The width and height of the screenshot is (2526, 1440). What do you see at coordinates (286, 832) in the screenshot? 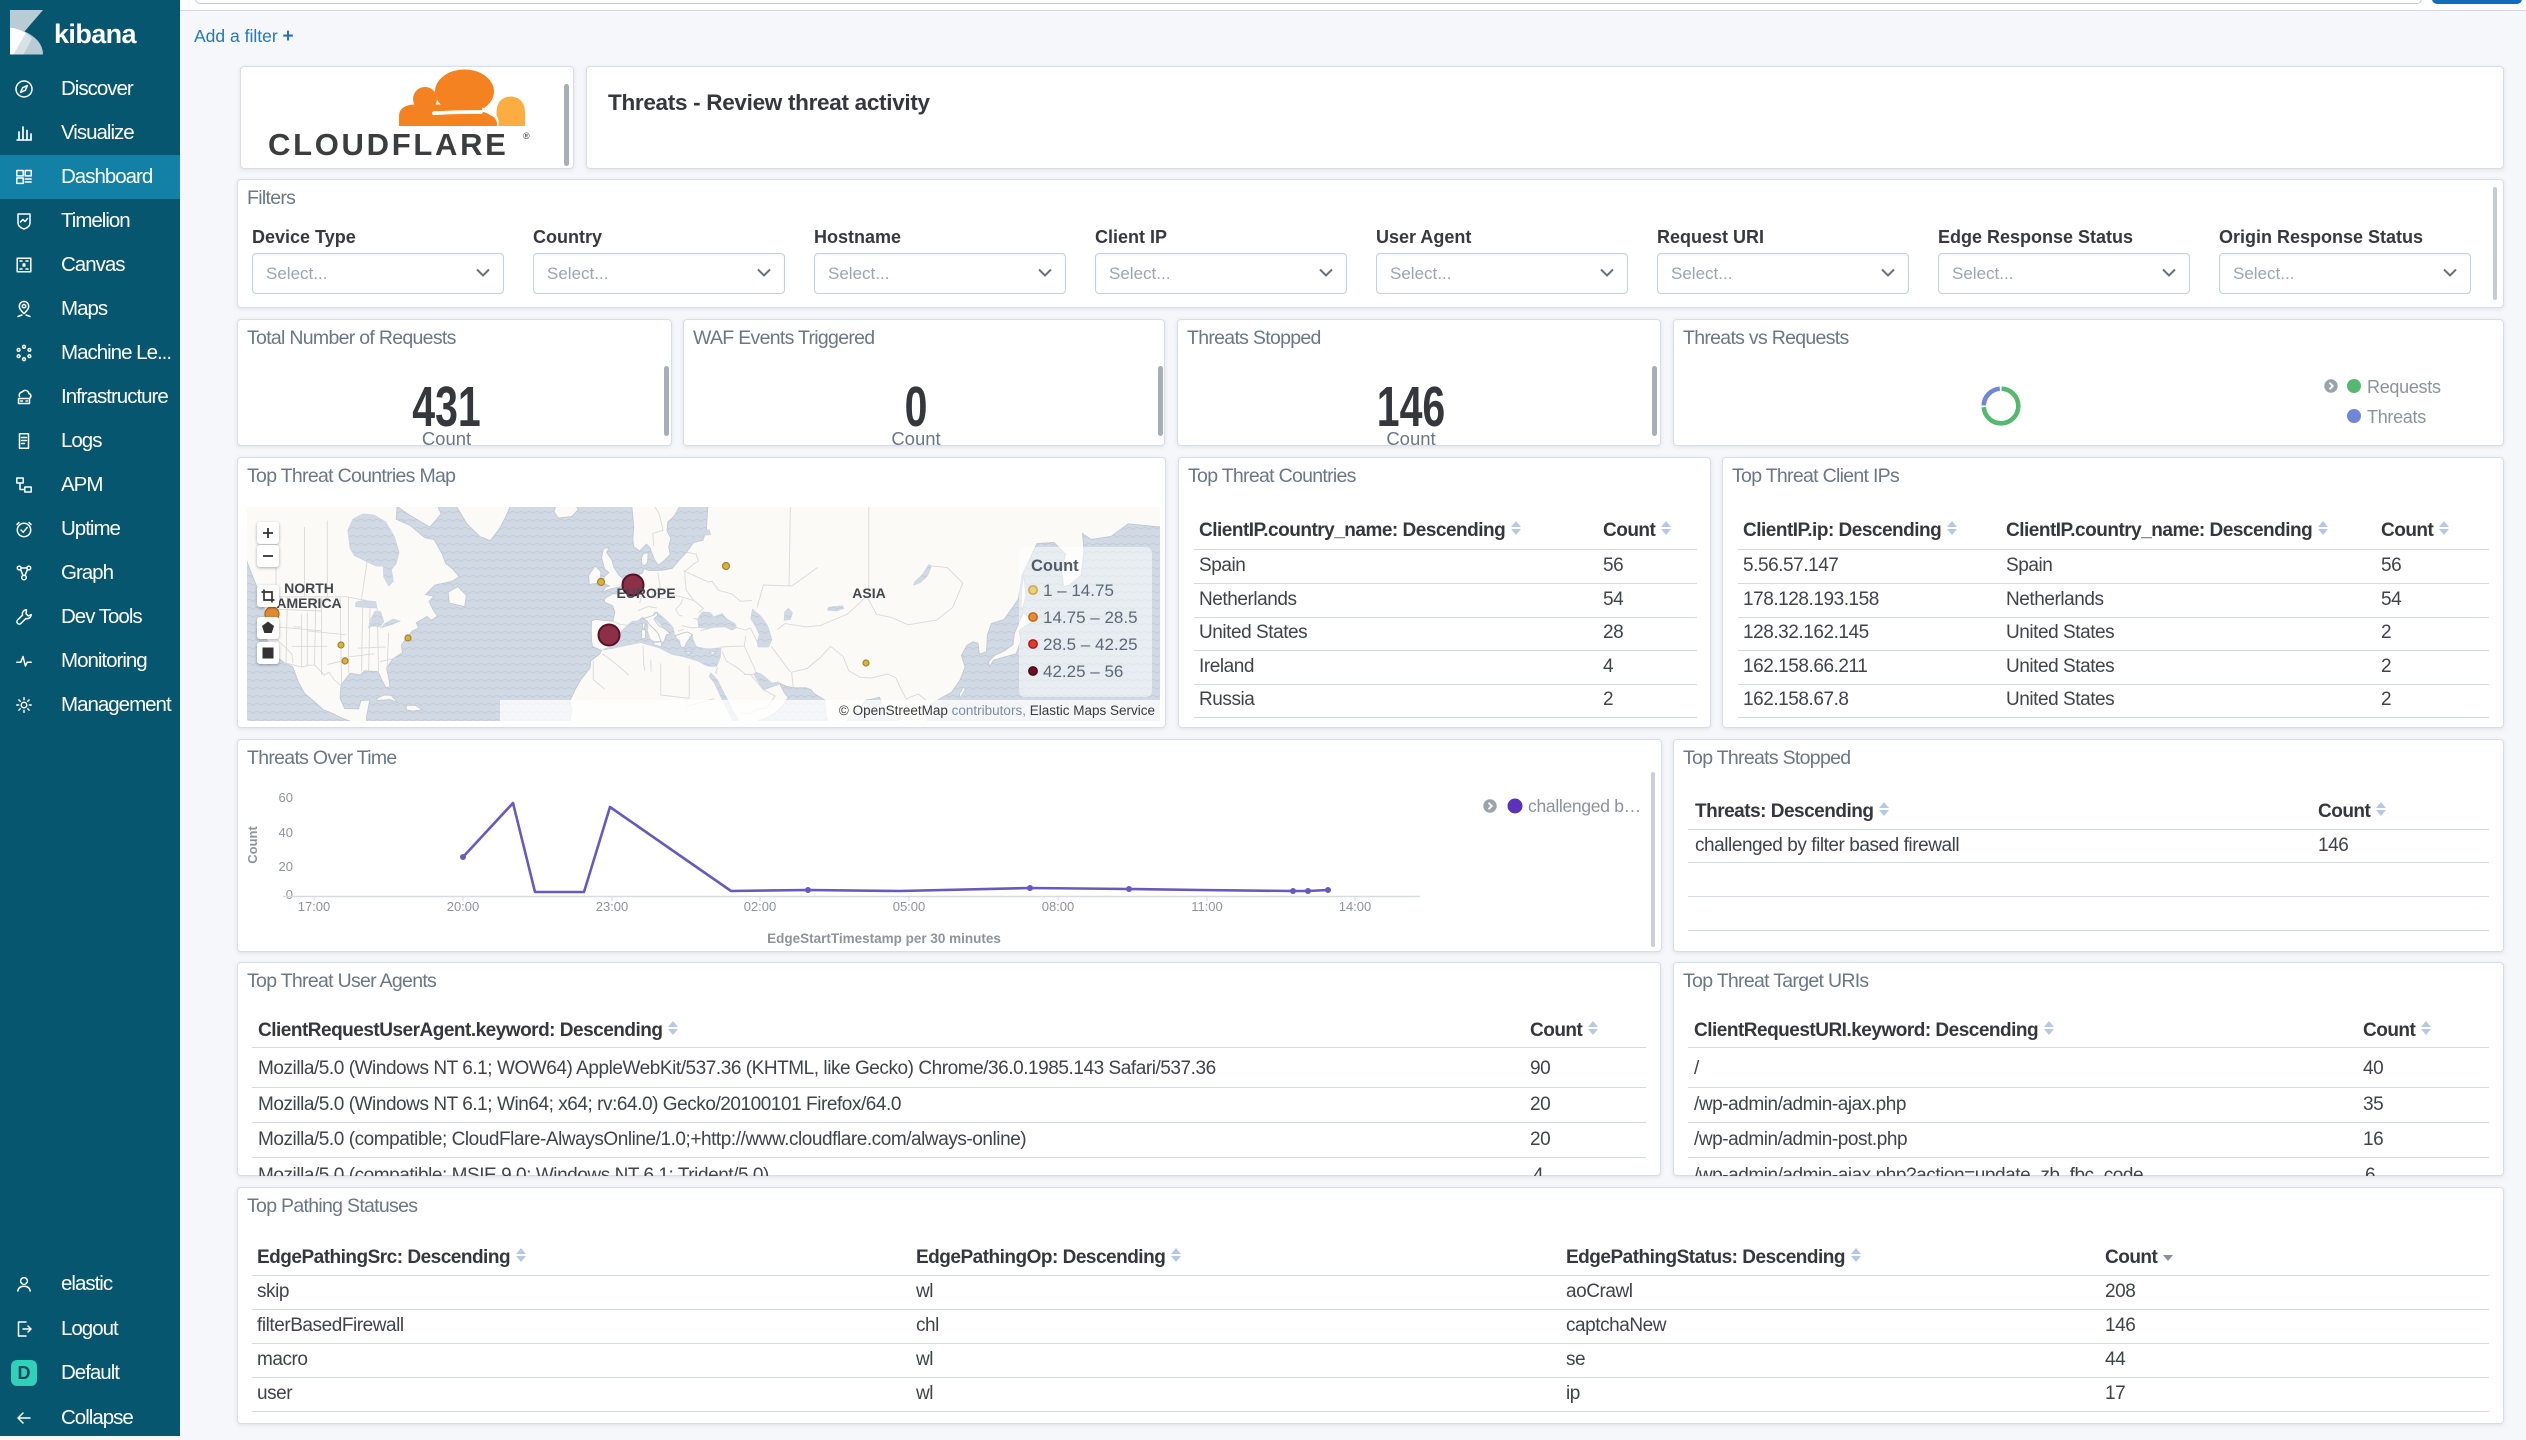
I see `svg-text: 40` at bounding box center [286, 832].